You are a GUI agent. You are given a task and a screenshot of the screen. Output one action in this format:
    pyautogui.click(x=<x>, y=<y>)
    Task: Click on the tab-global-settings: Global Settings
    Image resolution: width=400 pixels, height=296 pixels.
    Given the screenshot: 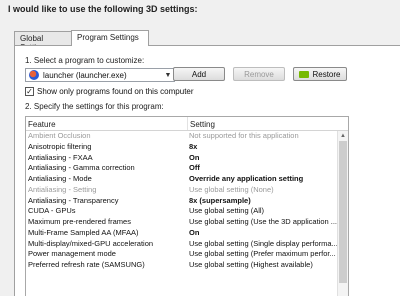 What is the action you would take?
    pyautogui.click(x=43, y=41)
    